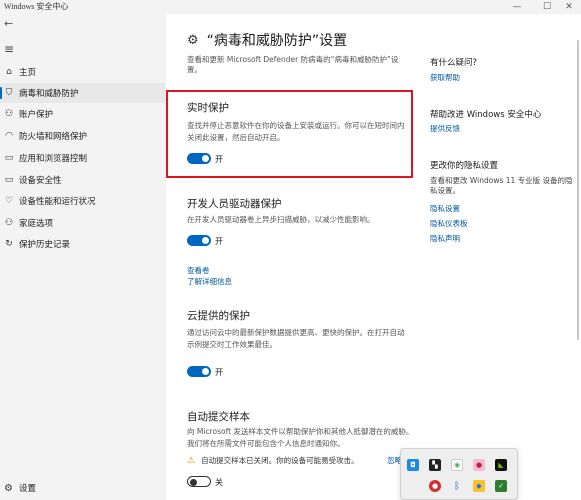 This screenshot has width=581, height=500. I want to click on privacy-dashboard-link: 隐私仪表板, so click(449, 223).